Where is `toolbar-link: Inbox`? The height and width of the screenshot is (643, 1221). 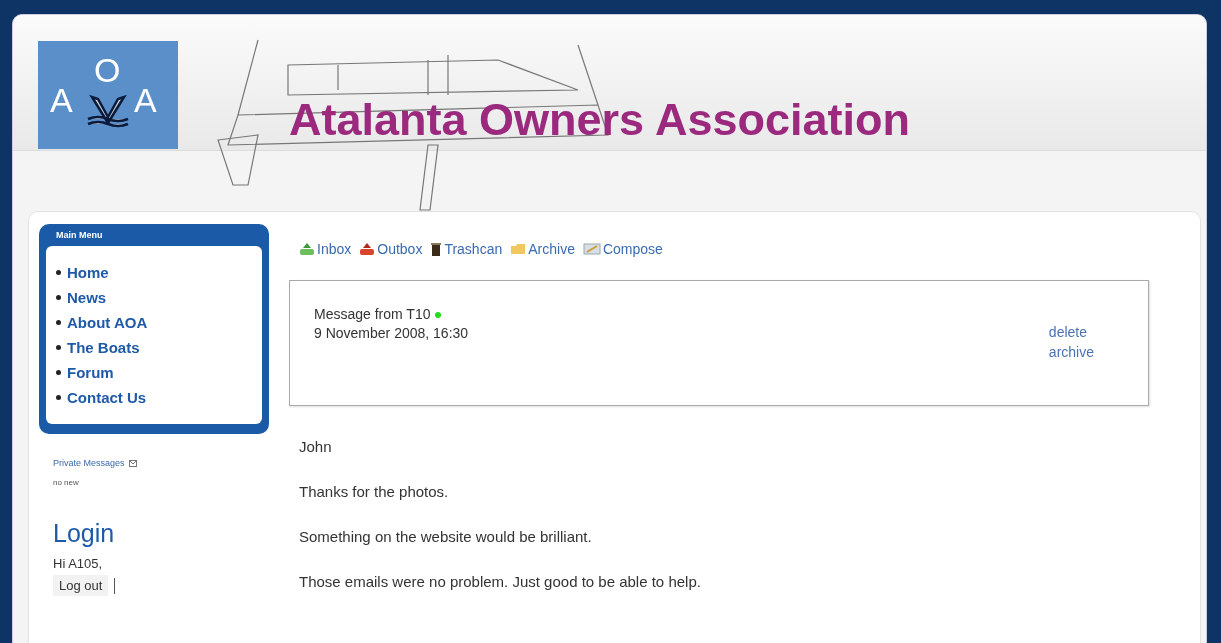 toolbar-link: Inbox is located at coordinates (325, 249).